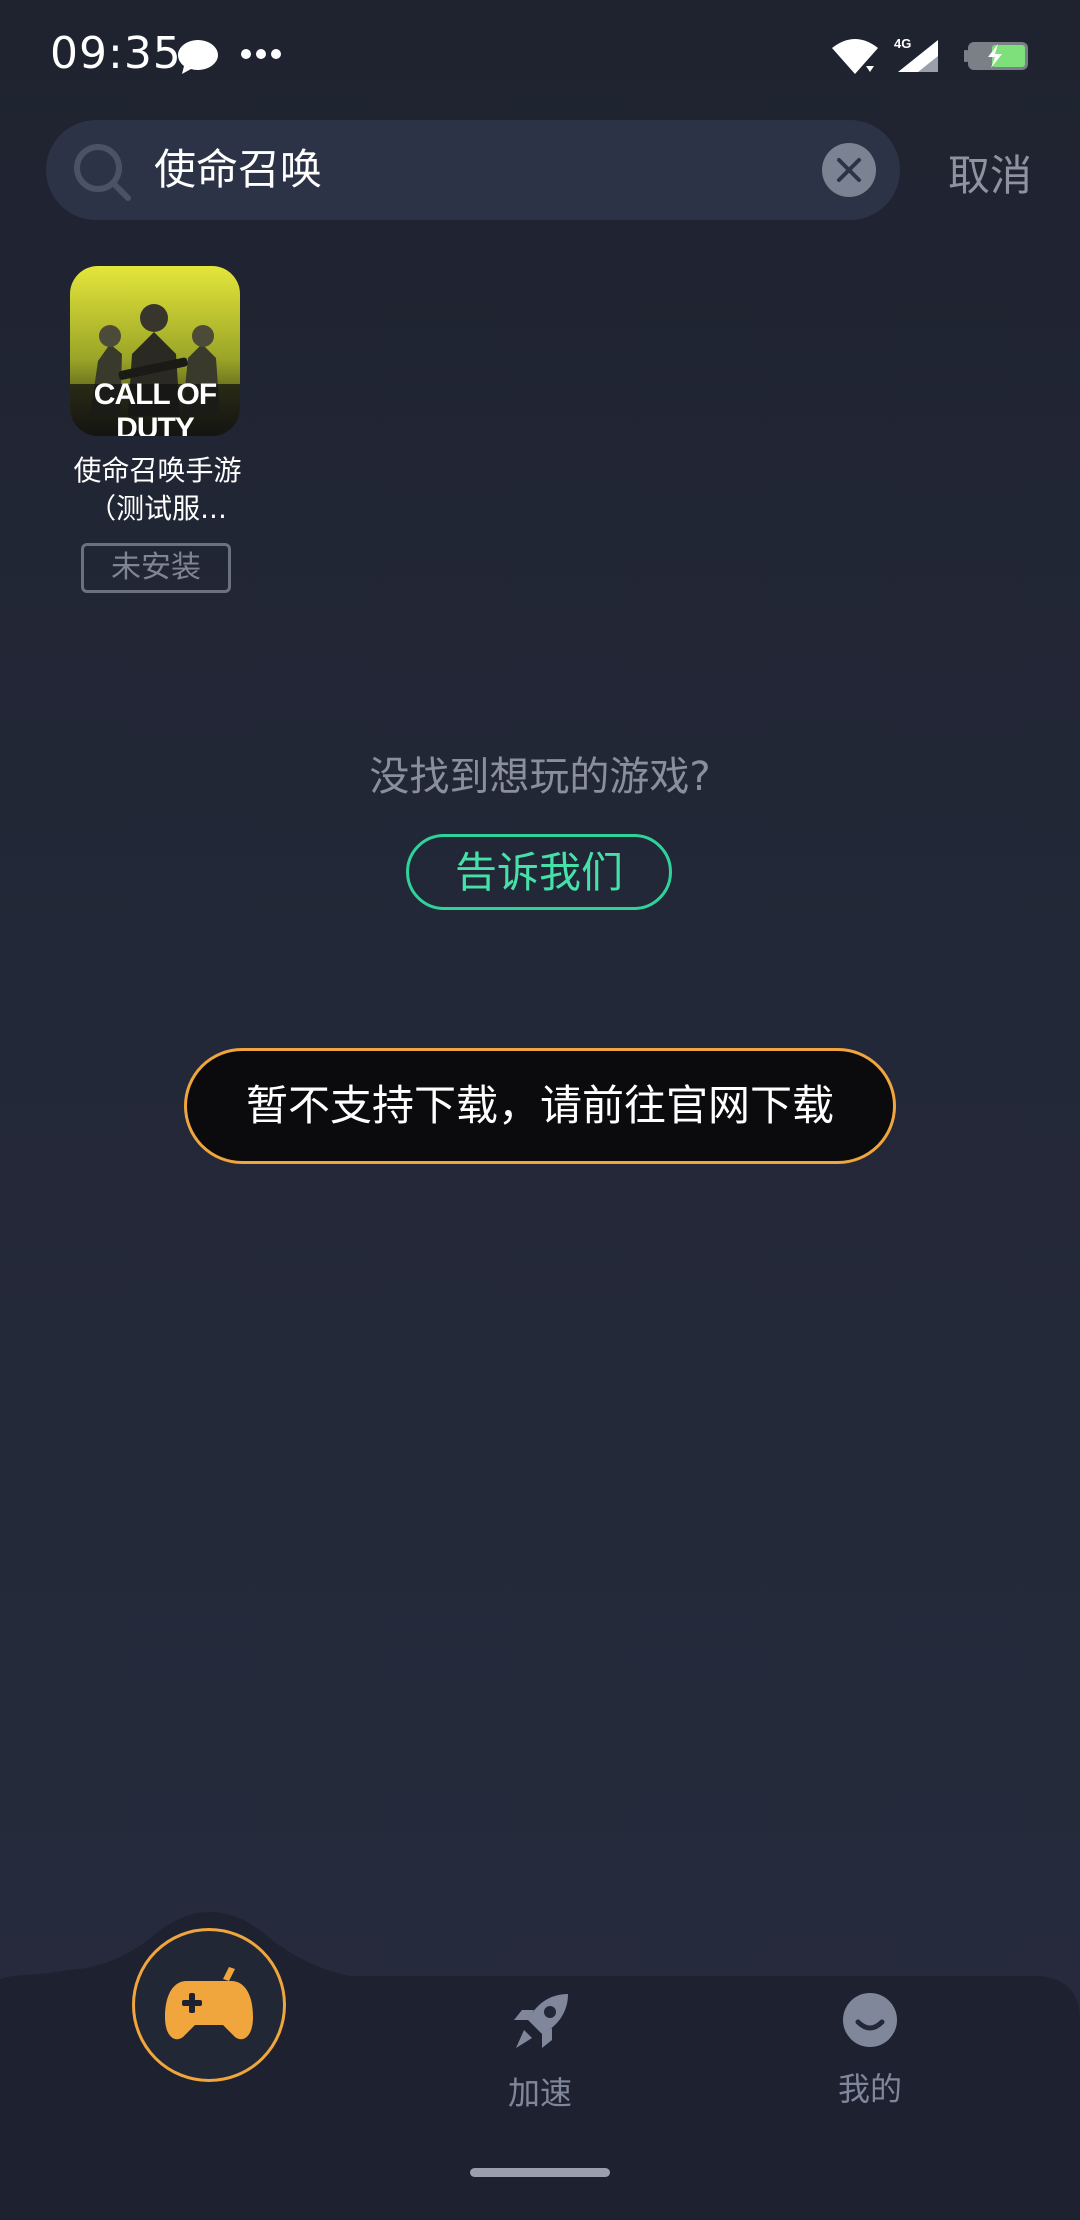 This screenshot has height=2220, width=1080. Describe the element at coordinates (916, 54) in the screenshot. I see `signal-icon: 4G` at that location.